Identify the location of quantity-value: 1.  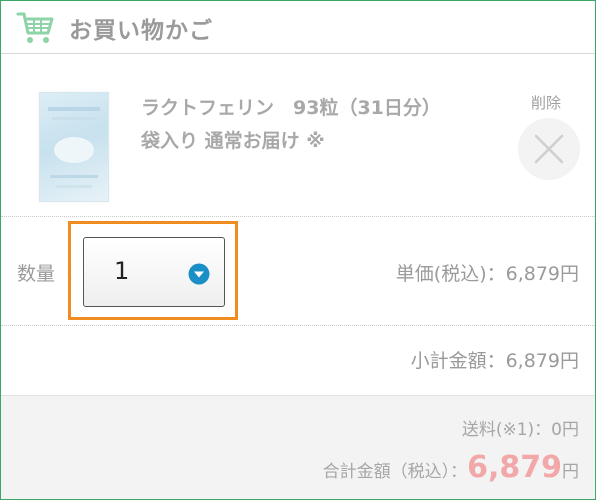
(122, 271).